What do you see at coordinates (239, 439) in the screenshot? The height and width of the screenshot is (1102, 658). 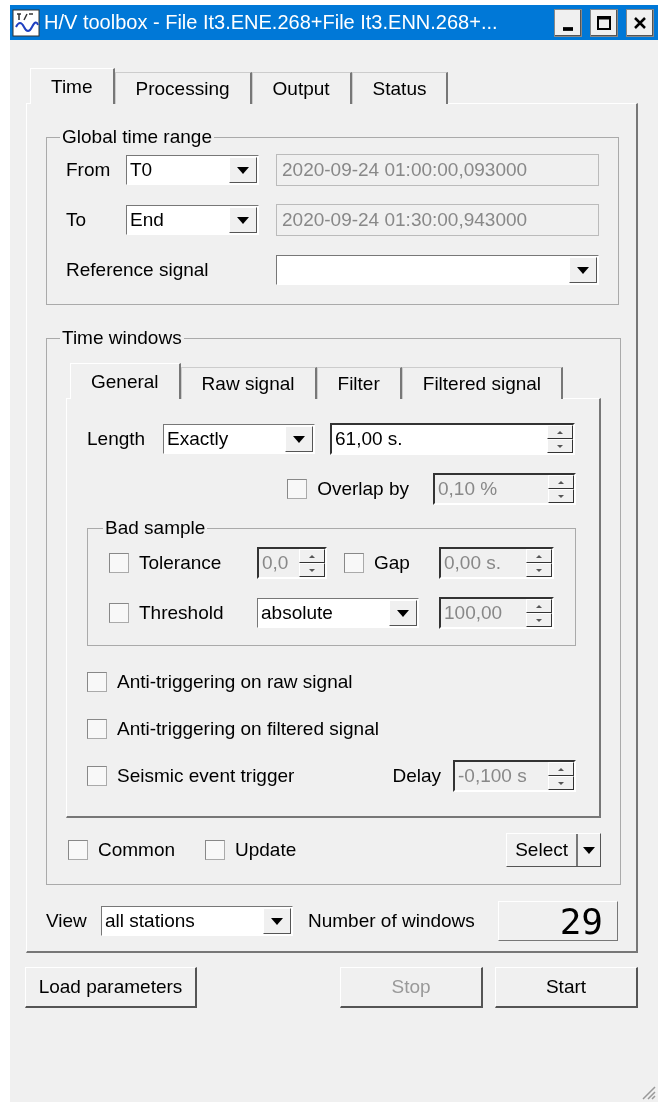 I see `dropdown: Exactly` at bounding box center [239, 439].